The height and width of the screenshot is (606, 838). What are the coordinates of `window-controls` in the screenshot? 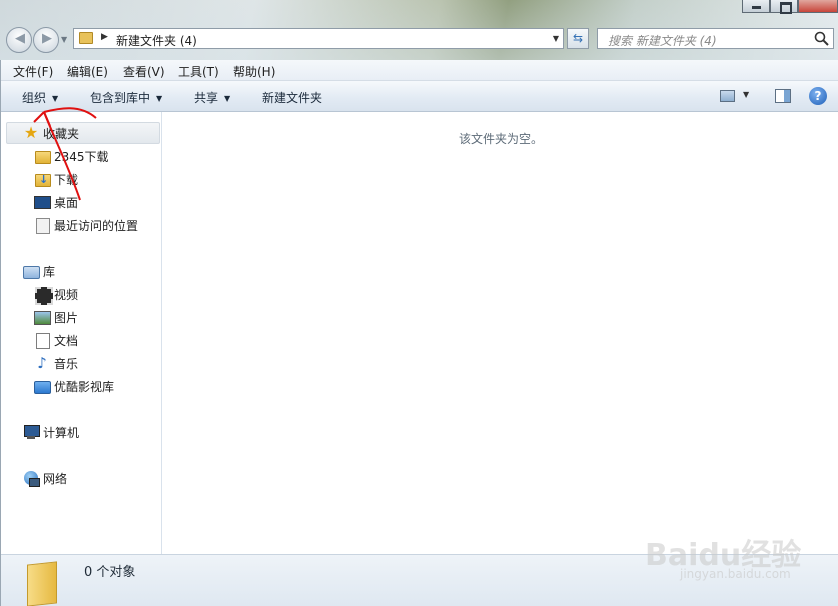 It's located at (790, 7).